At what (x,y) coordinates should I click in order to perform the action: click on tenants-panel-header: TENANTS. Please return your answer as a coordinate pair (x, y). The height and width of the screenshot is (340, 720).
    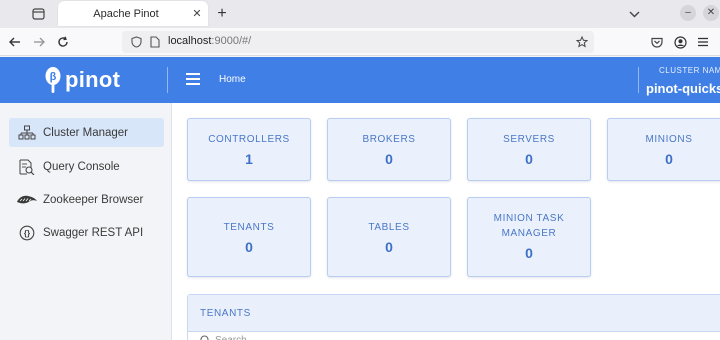
    Looking at the image, I should click on (454, 313).